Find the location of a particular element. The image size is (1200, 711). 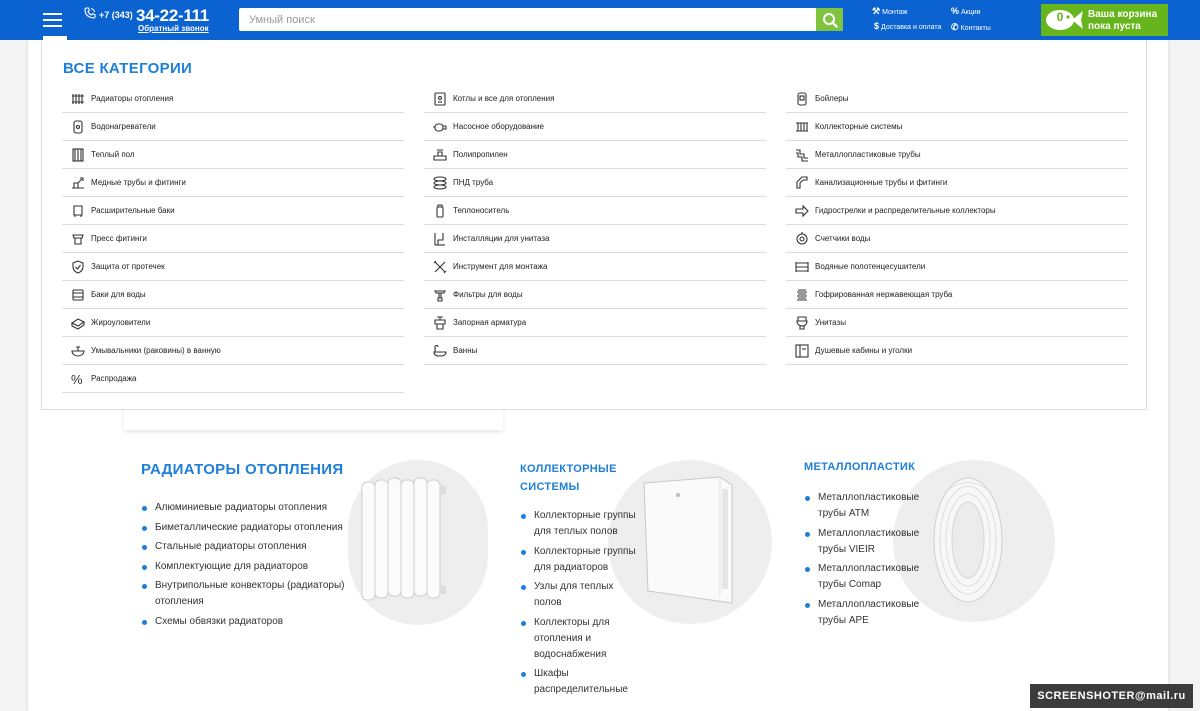

search-button is located at coordinates (829, 19).